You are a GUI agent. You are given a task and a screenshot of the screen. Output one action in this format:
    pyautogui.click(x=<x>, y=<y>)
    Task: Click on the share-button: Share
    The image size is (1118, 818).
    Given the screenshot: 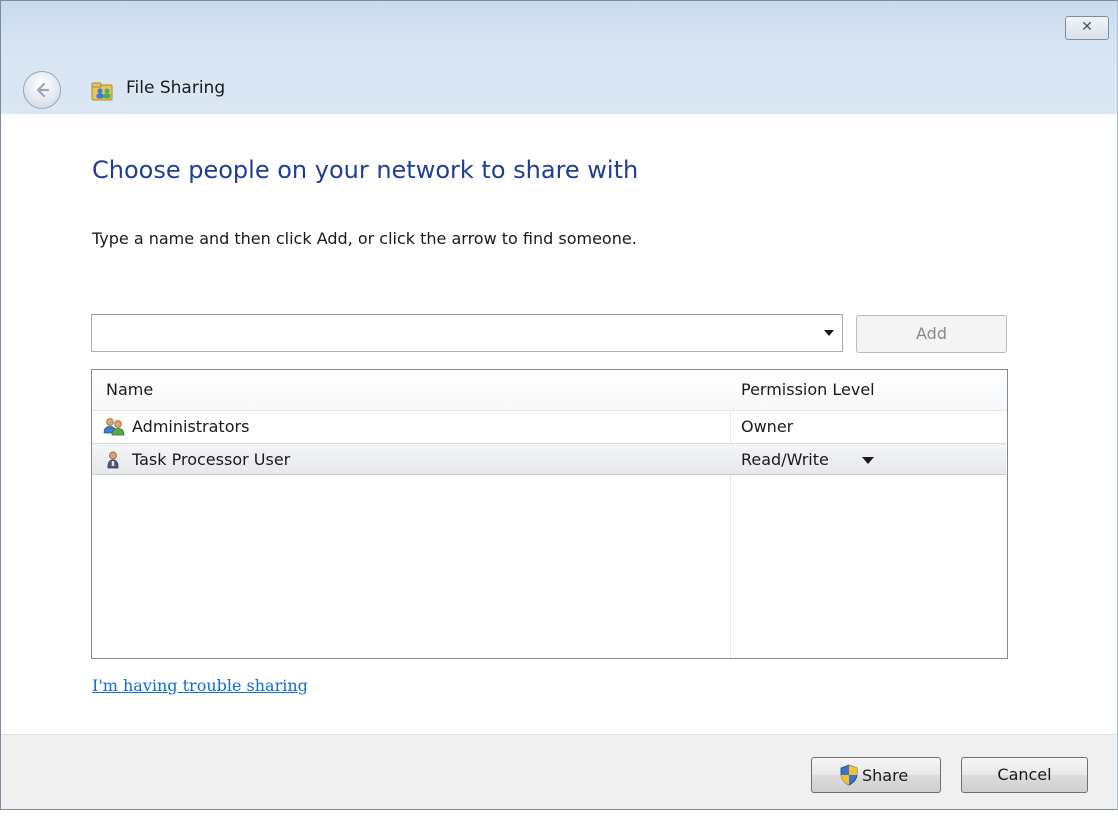 What is the action you would take?
    pyautogui.click(x=876, y=775)
    